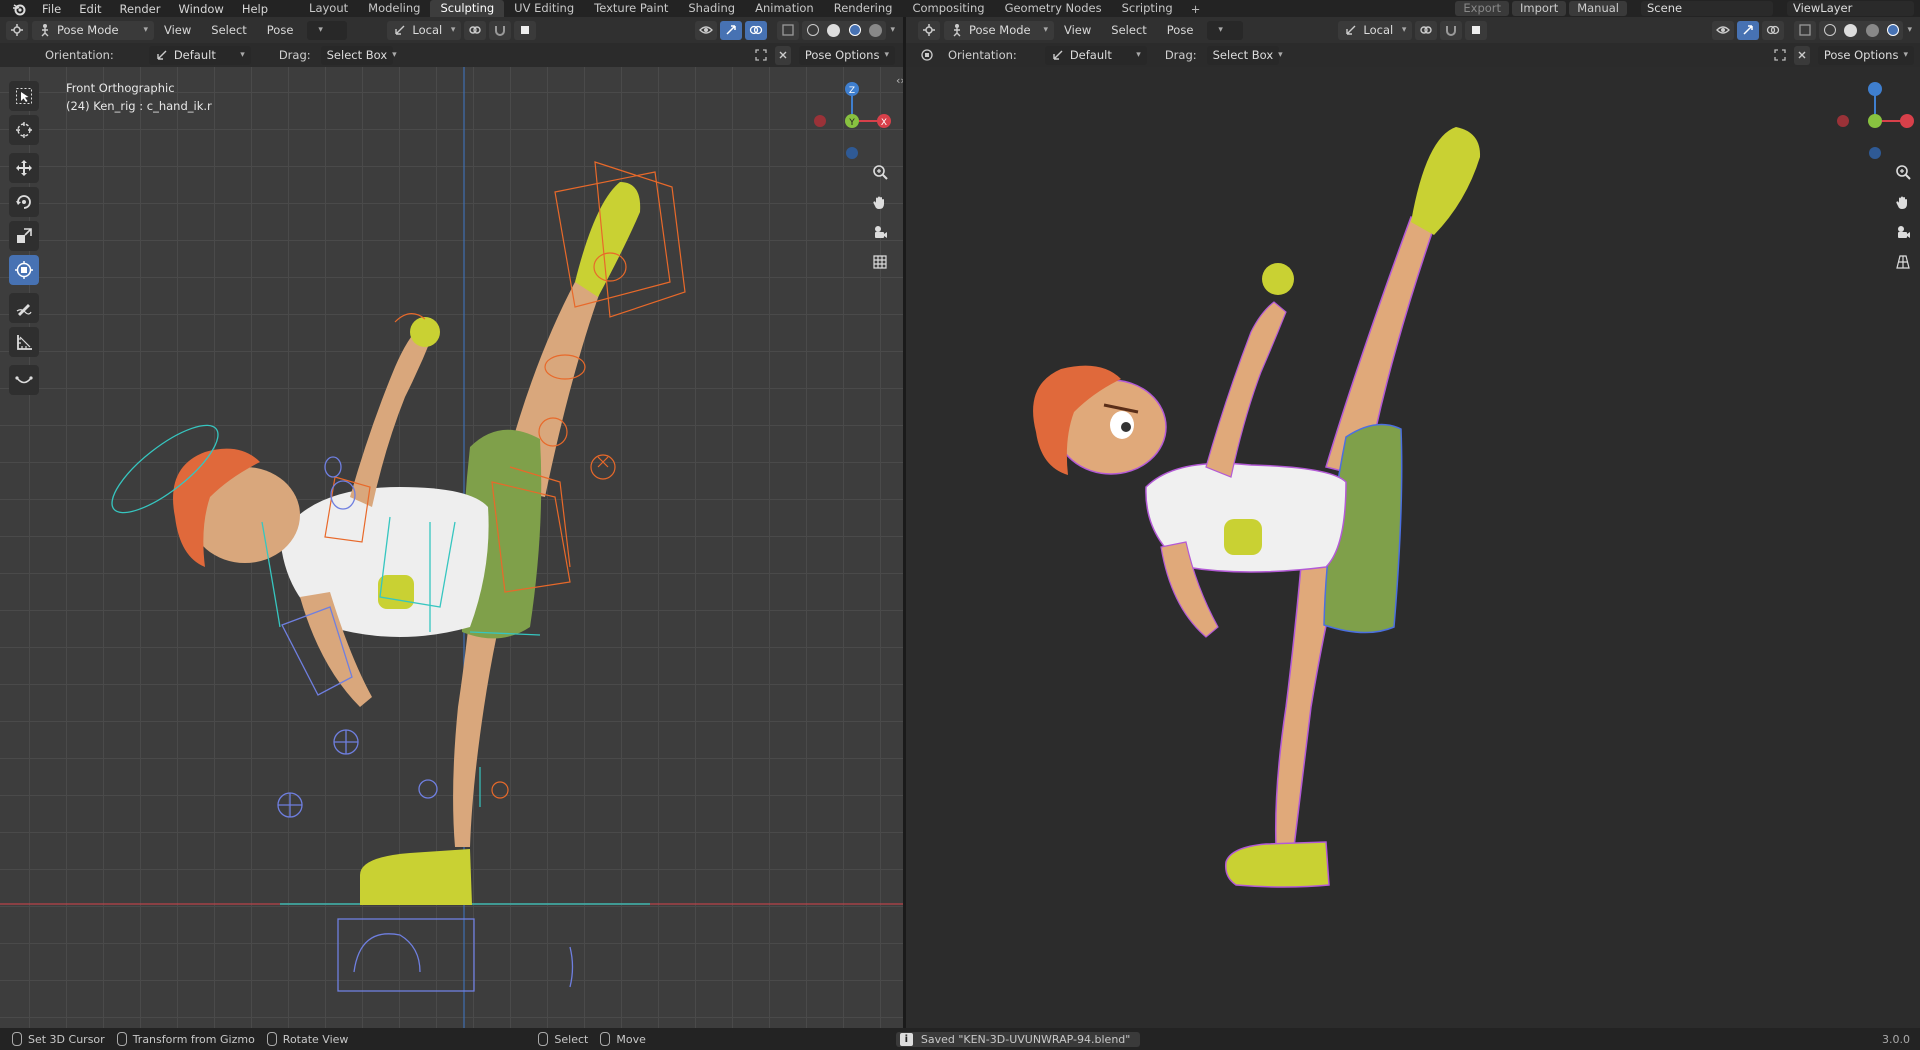 The image size is (1920, 1050). I want to click on close-header-button-right, so click(1801, 55).